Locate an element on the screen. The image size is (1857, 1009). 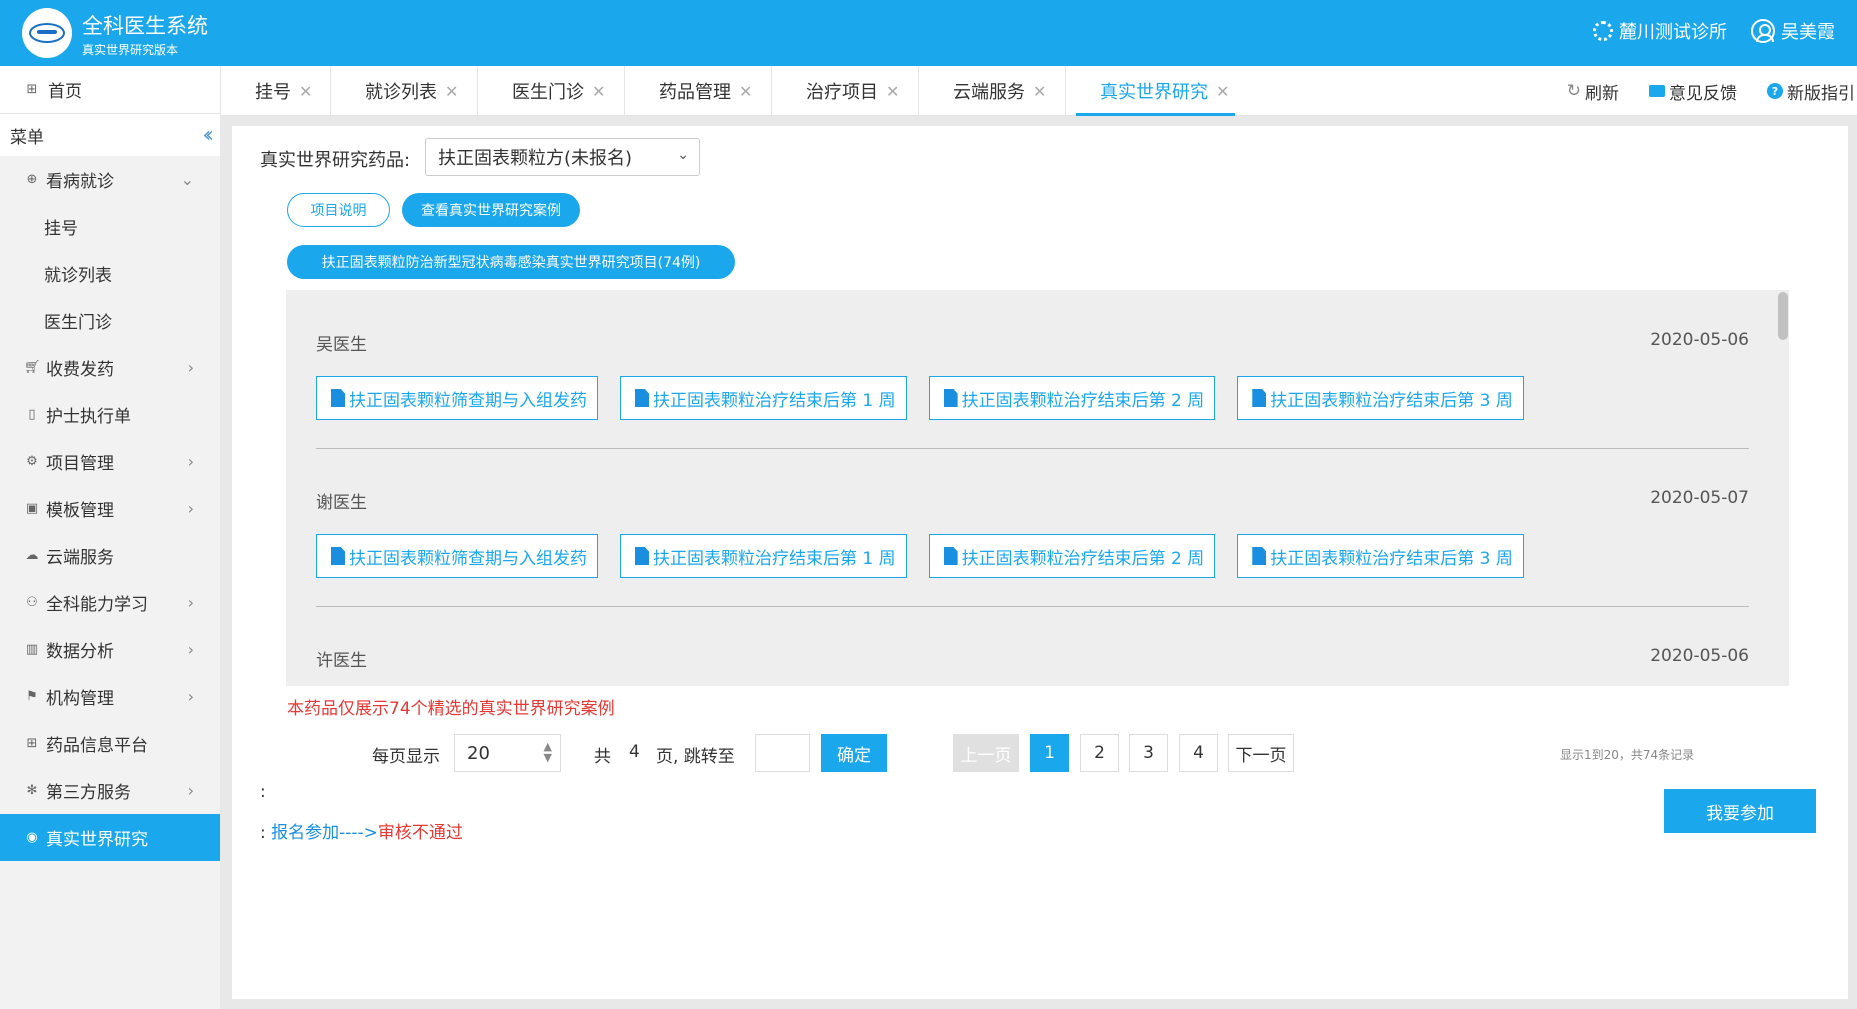
tab-visit-list: 就诊列表 ✕ is located at coordinates (403, 91).